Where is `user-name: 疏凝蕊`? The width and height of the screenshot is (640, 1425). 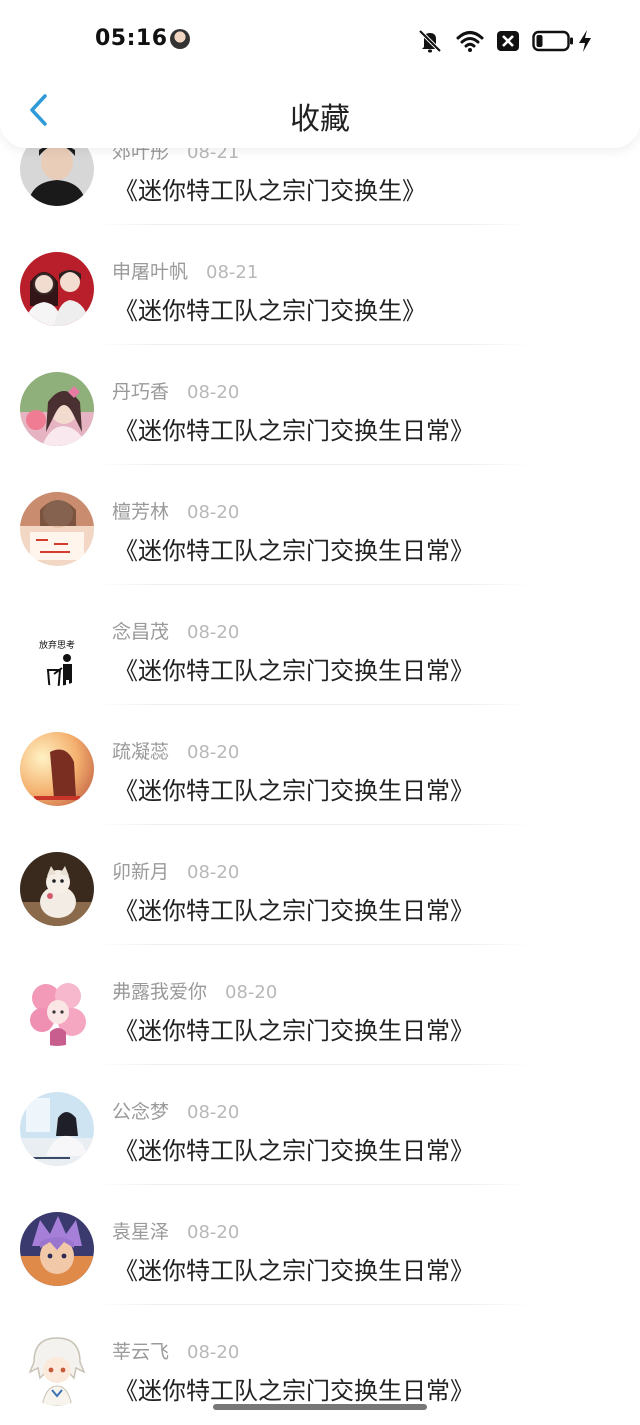
user-name: 疏凝蕊 is located at coordinates (141, 752).